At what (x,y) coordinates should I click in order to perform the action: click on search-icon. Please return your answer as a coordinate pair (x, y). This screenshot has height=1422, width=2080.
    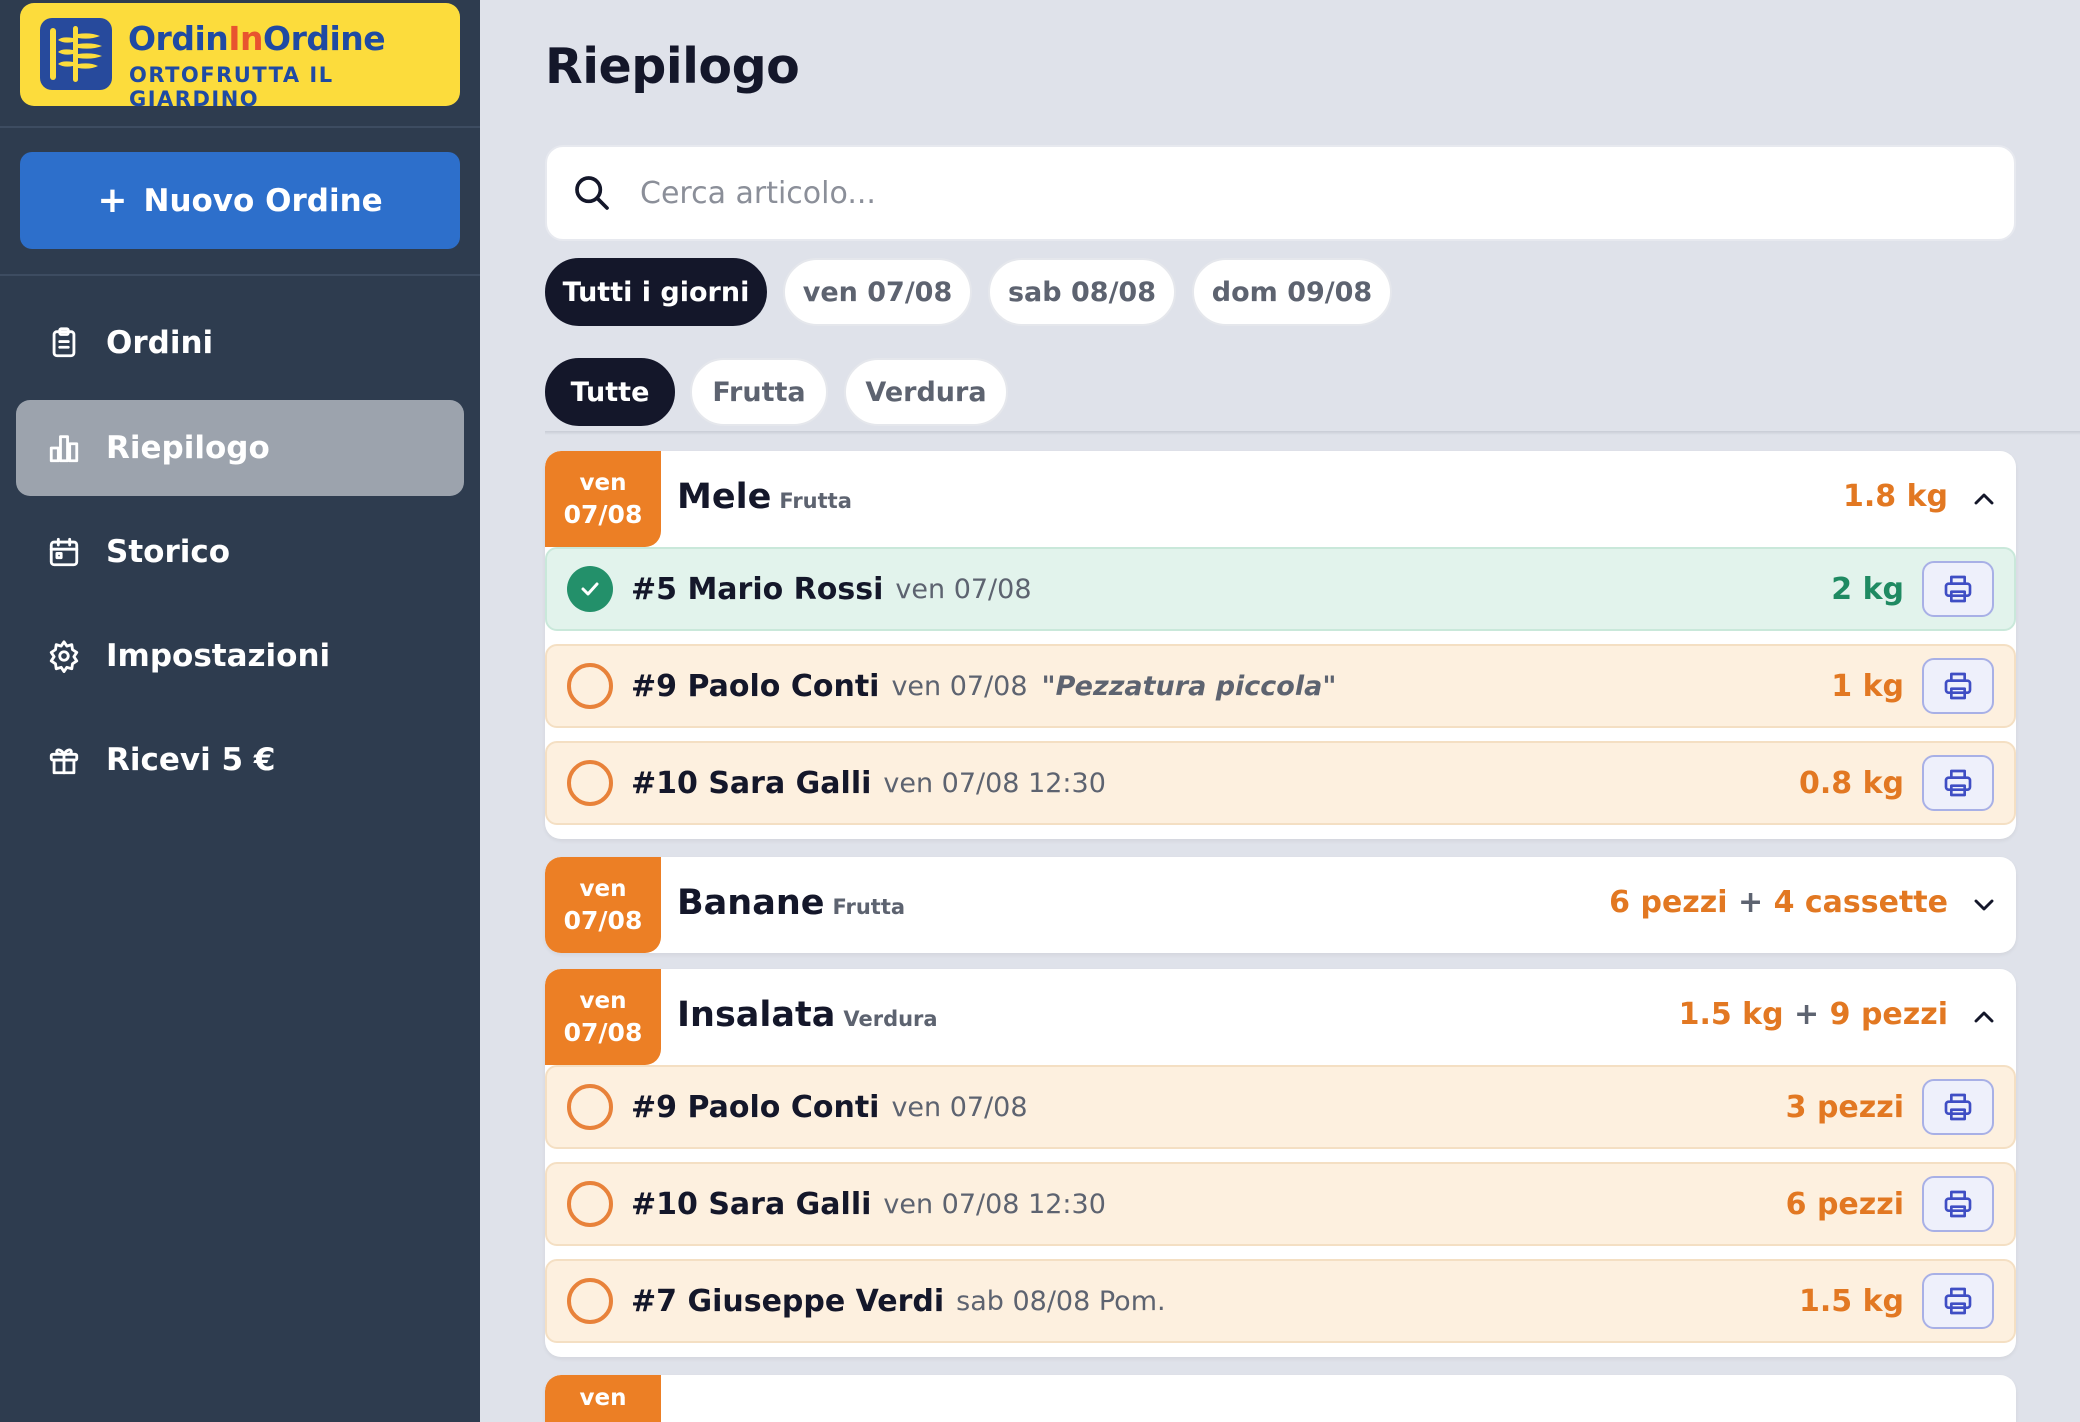
    Looking at the image, I should click on (592, 193).